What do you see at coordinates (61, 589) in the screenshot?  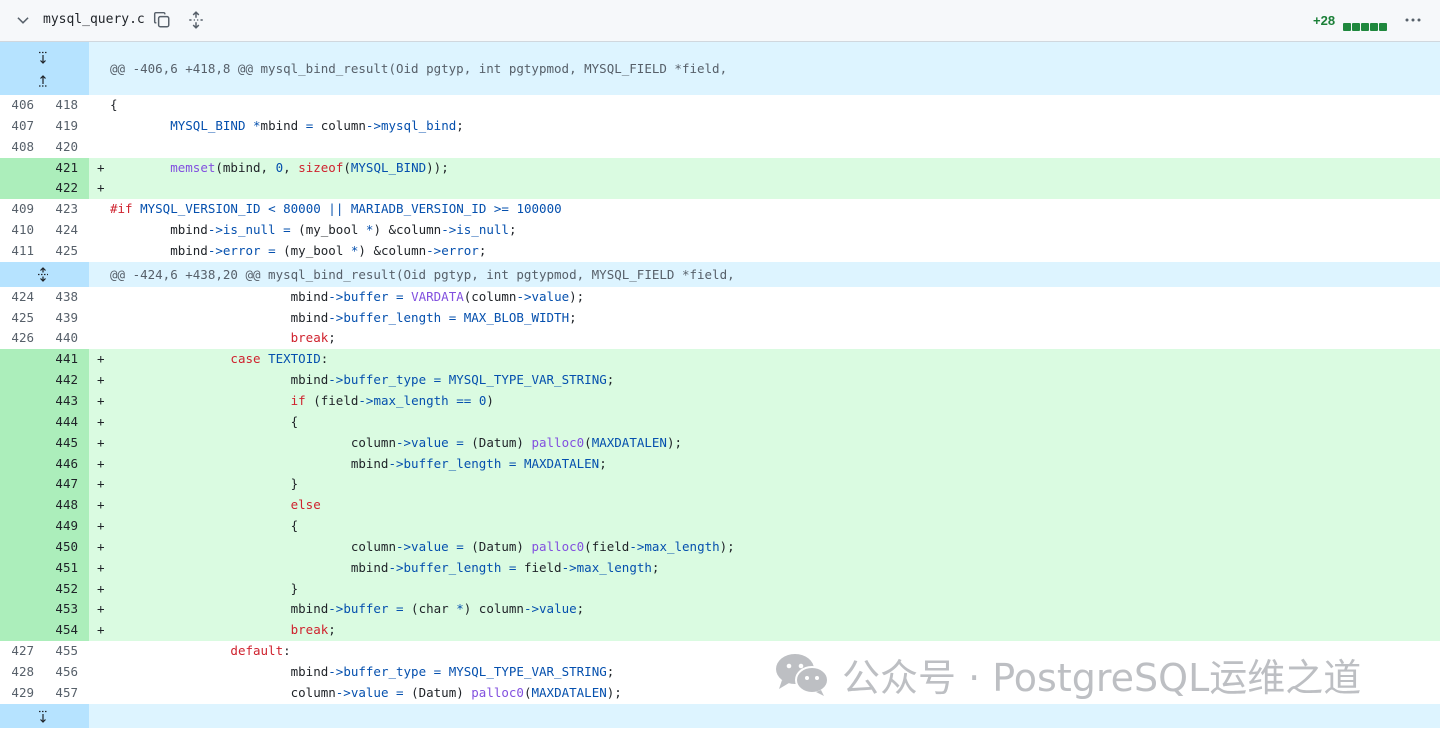 I see `new-line-number: 452` at bounding box center [61, 589].